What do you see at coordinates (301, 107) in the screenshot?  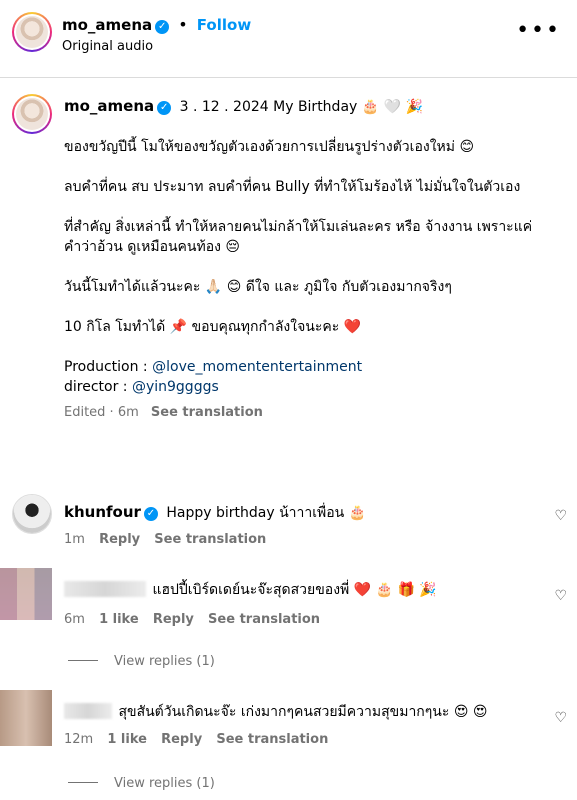 I see `caption-title: 3 . 12 . 2024 My Birthday 🎂 🤍 🎉` at bounding box center [301, 107].